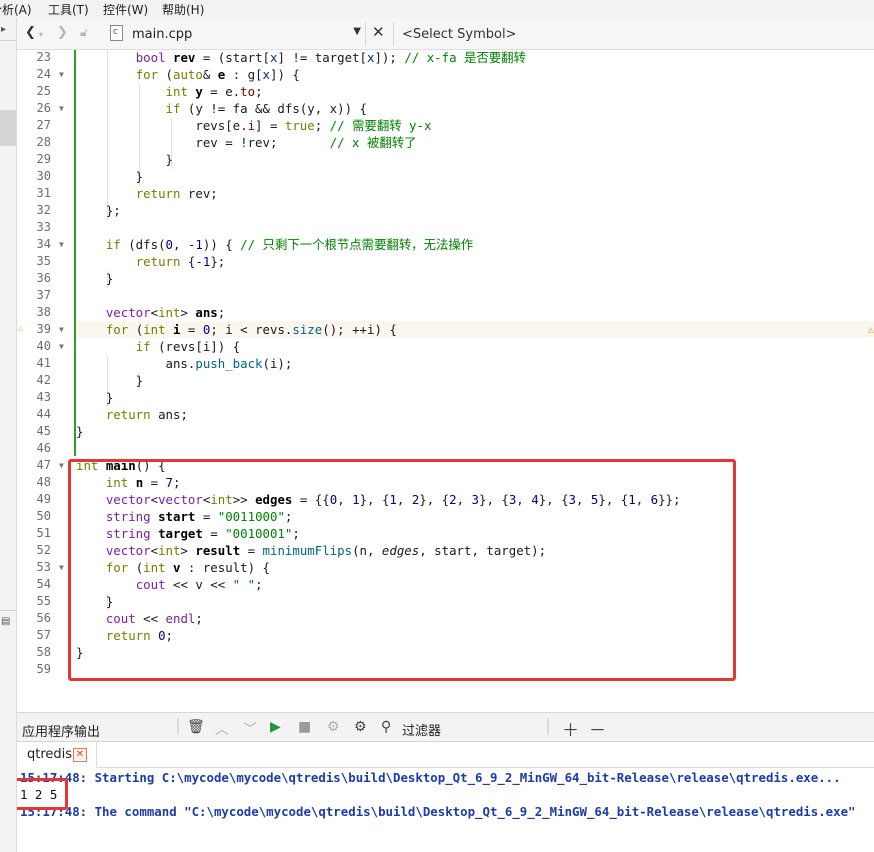 The height and width of the screenshot is (852, 874). I want to click on code-token: return, so click(128, 414).